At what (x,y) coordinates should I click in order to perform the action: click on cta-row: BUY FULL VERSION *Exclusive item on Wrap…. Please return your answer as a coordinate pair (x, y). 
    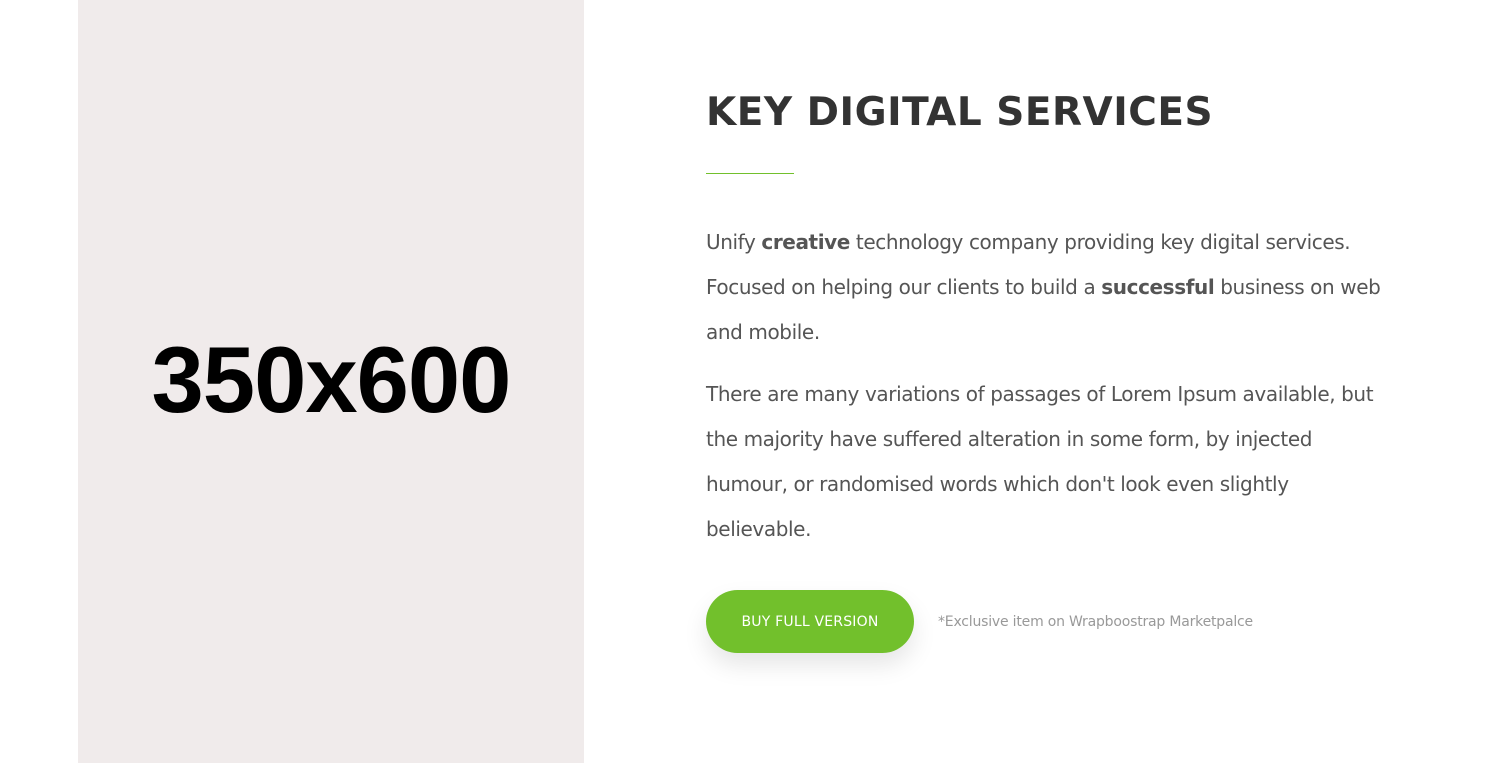
    Looking at the image, I should click on (979, 621).